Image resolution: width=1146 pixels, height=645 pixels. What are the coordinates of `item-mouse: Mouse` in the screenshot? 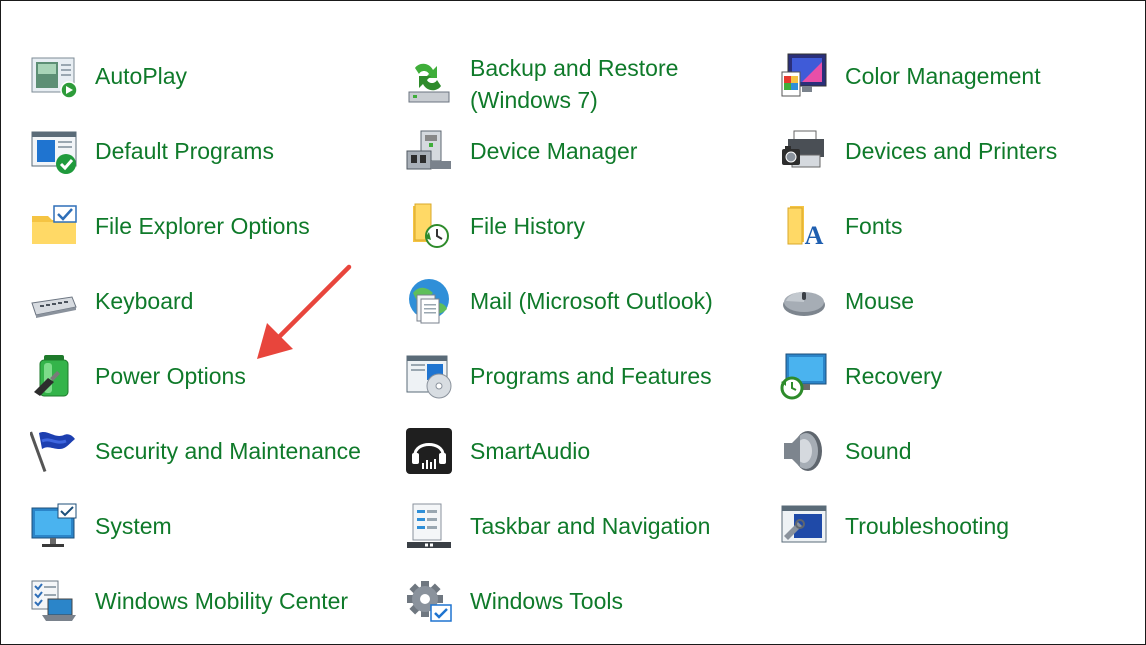 It's located at (847, 301).